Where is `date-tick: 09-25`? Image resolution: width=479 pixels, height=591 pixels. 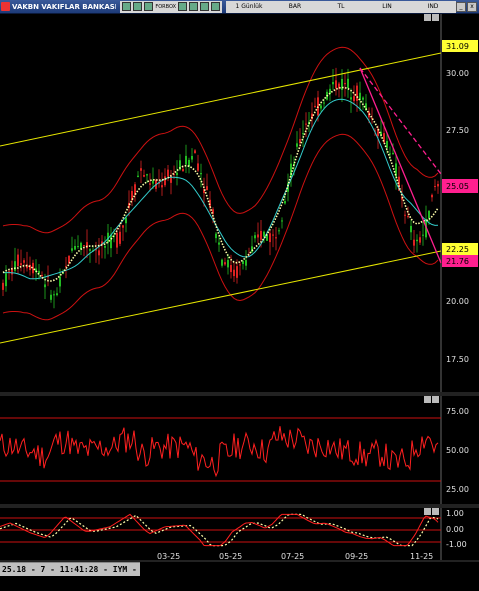
date-tick: 09-25 is located at coordinates (356, 556).